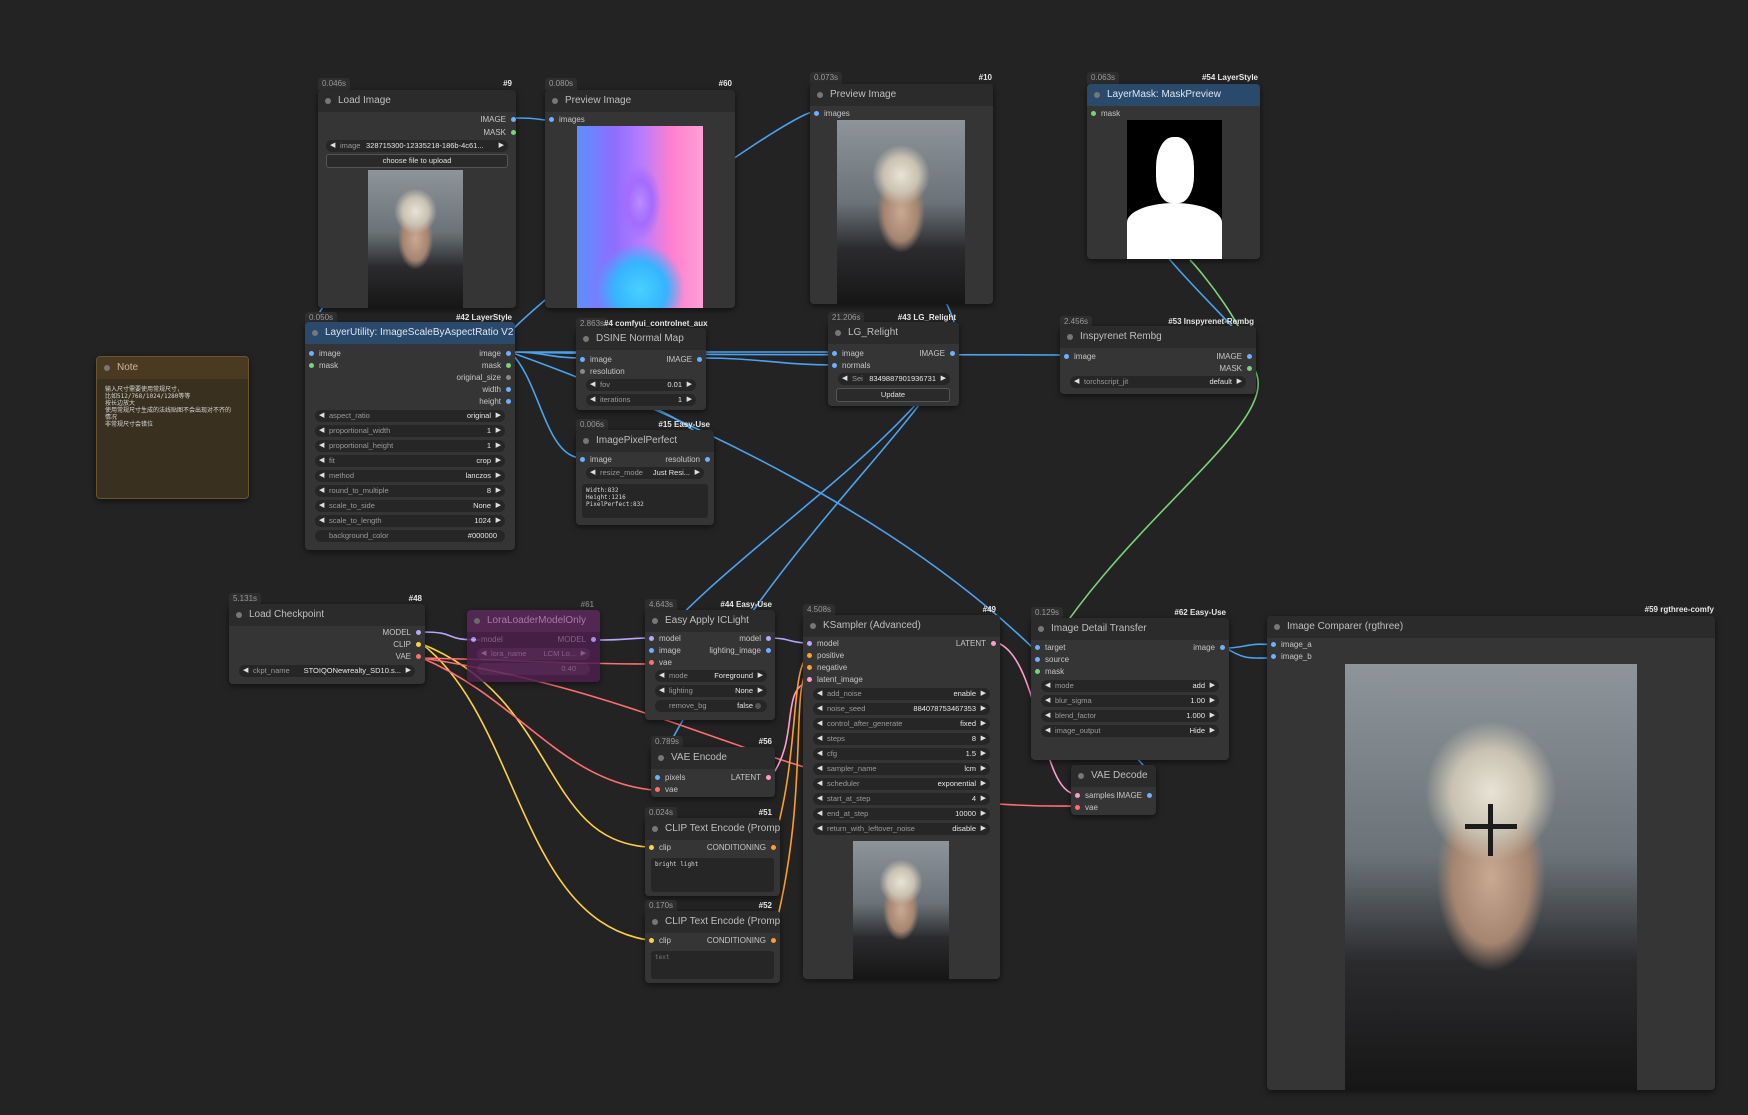 This screenshot has height=1115, width=1748. Describe the element at coordinates (1158, 382) in the screenshot. I see `widget-torchscript-jit: ◀ torchscript_jit default ▶` at that location.